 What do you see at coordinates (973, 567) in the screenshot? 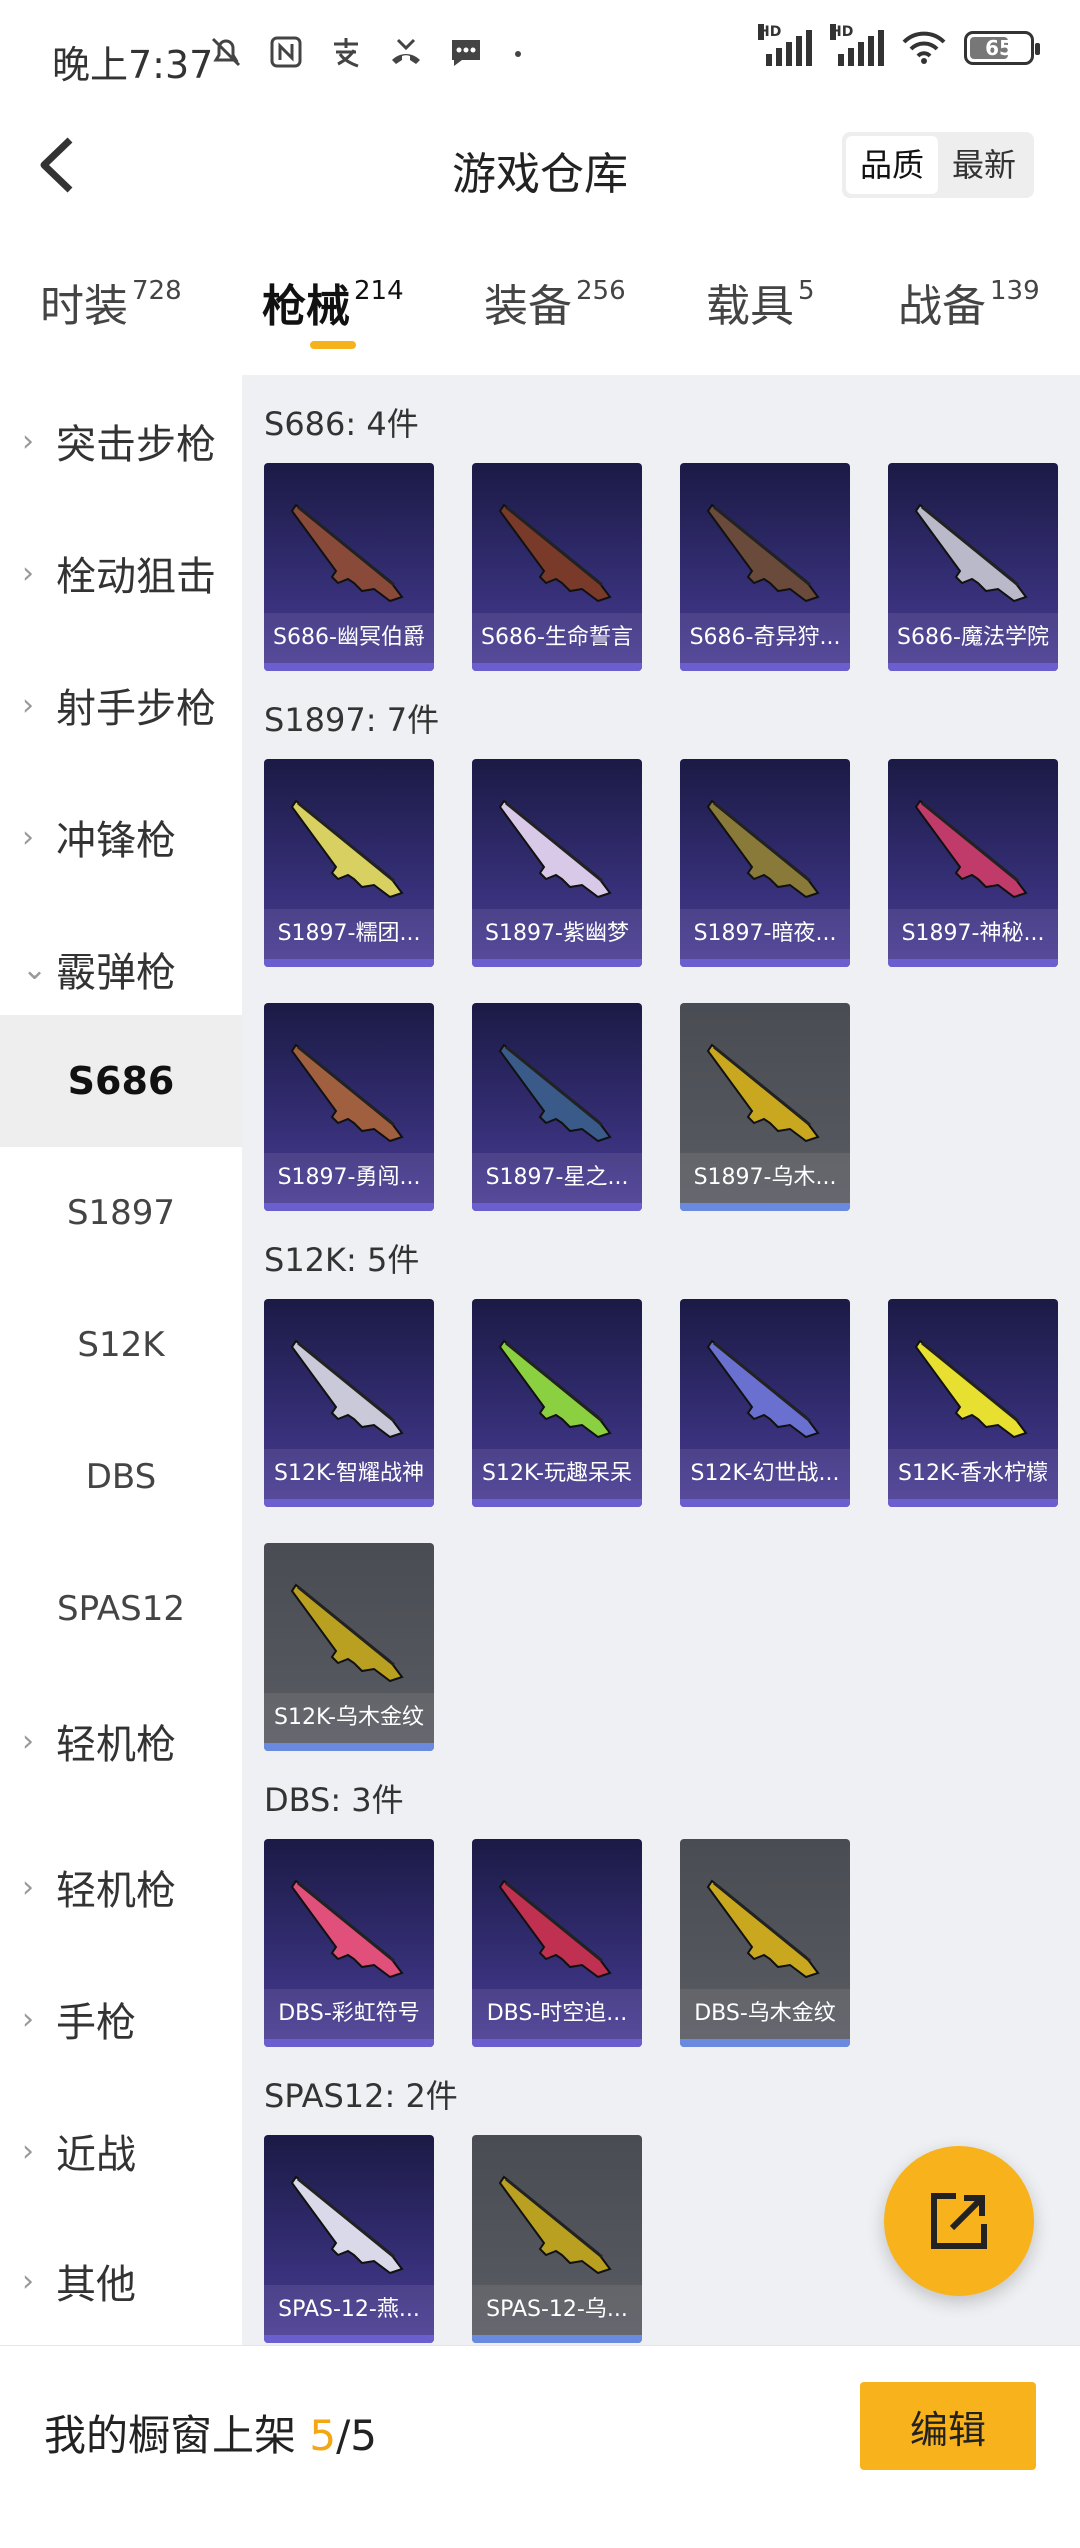
I see `weapon-card: S686-魔法学院` at bounding box center [973, 567].